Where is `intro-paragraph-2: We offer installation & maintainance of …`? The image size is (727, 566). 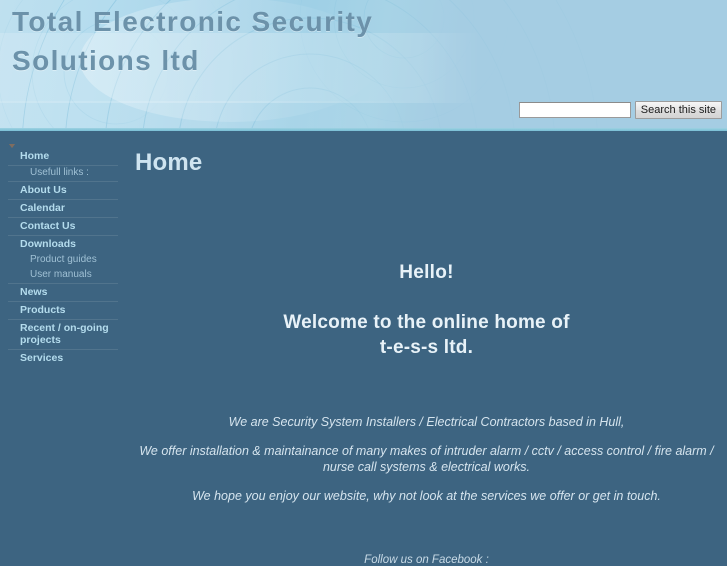 intro-paragraph-2: We offer installation & maintainance of … is located at coordinates (426, 459).